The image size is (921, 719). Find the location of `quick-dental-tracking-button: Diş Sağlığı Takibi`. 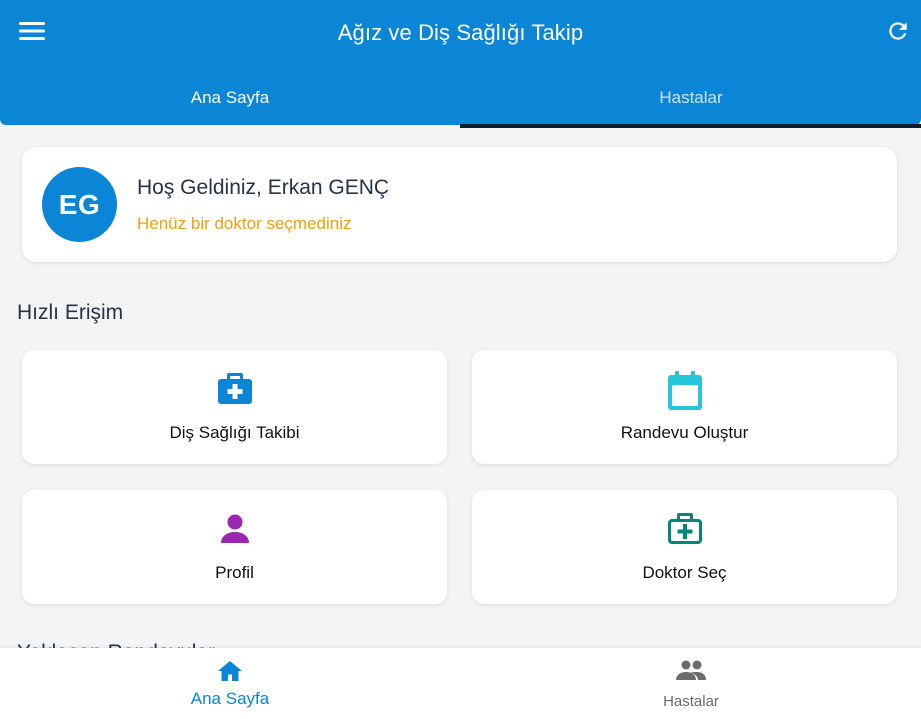

quick-dental-tracking-button: Diş Sağlığı Takibi is located at coordinates (234, 407).